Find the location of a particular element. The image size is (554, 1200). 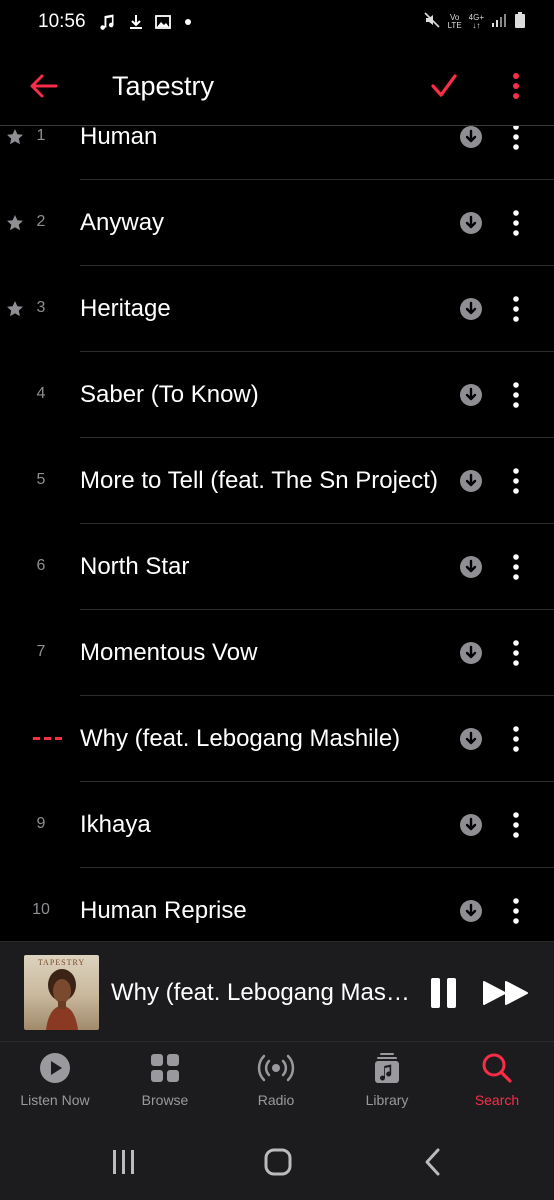

pause-button is located at coordinates (444, 993).